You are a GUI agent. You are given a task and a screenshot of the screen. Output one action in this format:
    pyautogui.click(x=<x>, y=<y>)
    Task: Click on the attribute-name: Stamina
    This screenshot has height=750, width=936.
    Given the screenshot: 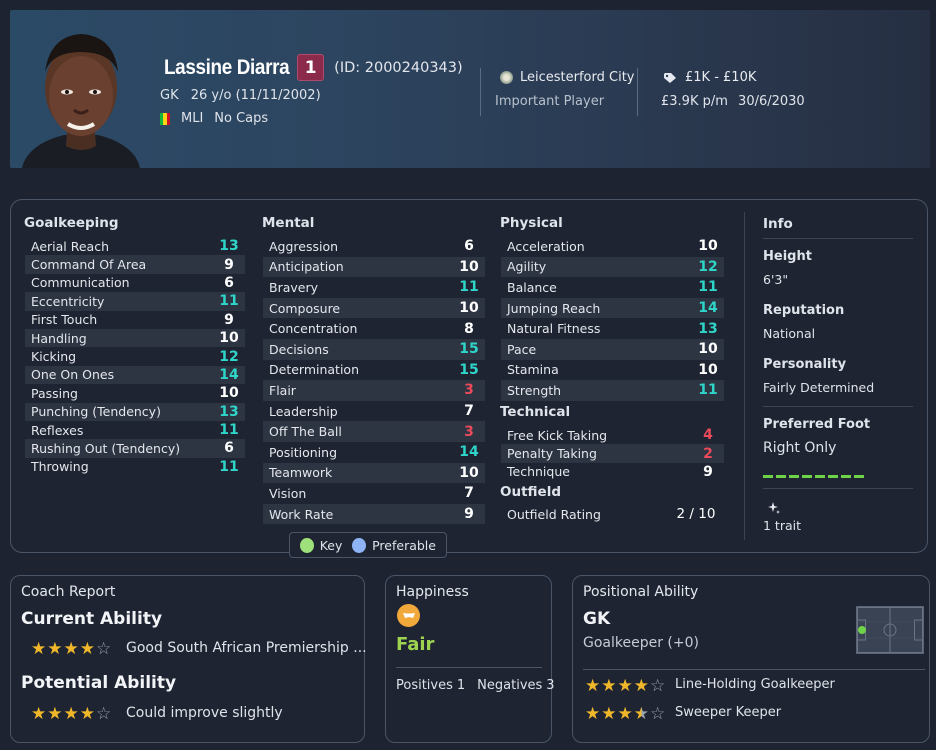 What is the action you would take?
    pyautogui.click(x=533, y=370)
    